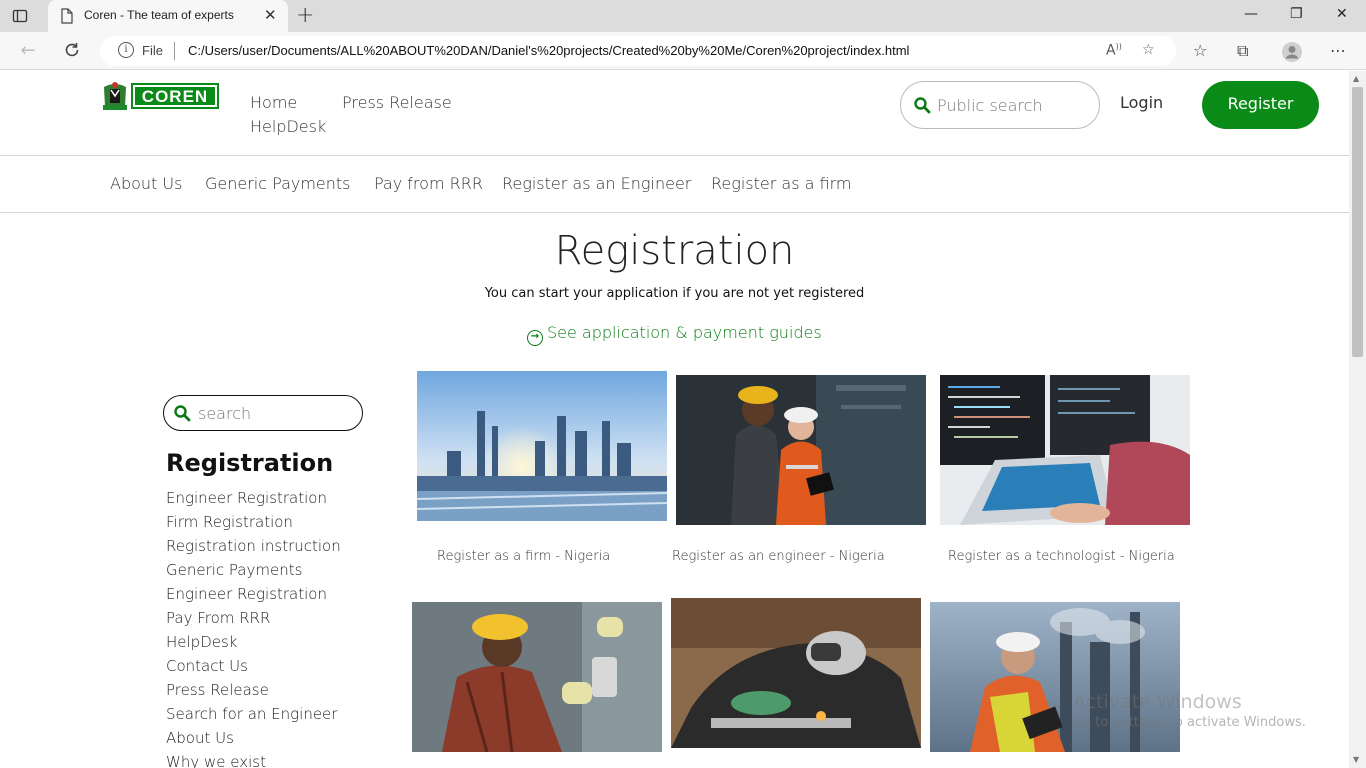 The width and height of the screenshot is (1366, 768). I want to click on nav-home: Home, so click(273, 102).